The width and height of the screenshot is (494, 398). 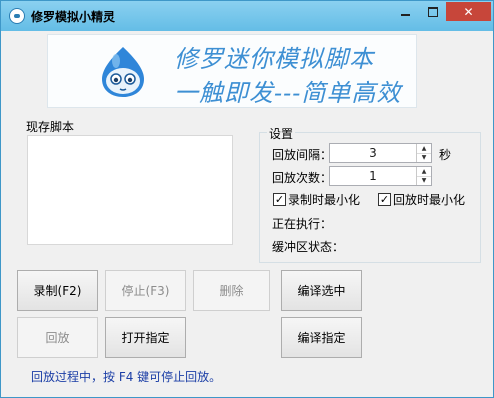 What do you see at coordinates (73, 17) in the screenshot?
I see `window-title: 修罗模拟小精灵` at bounding box center [73, 17].